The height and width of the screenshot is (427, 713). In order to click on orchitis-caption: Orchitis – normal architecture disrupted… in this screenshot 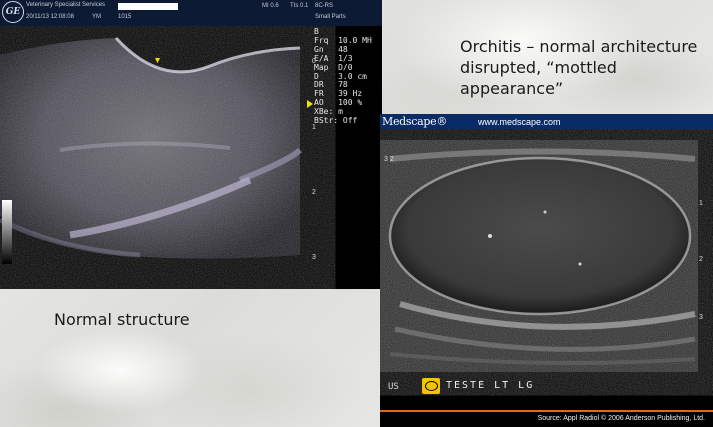, I will do `click(579, 67)`.